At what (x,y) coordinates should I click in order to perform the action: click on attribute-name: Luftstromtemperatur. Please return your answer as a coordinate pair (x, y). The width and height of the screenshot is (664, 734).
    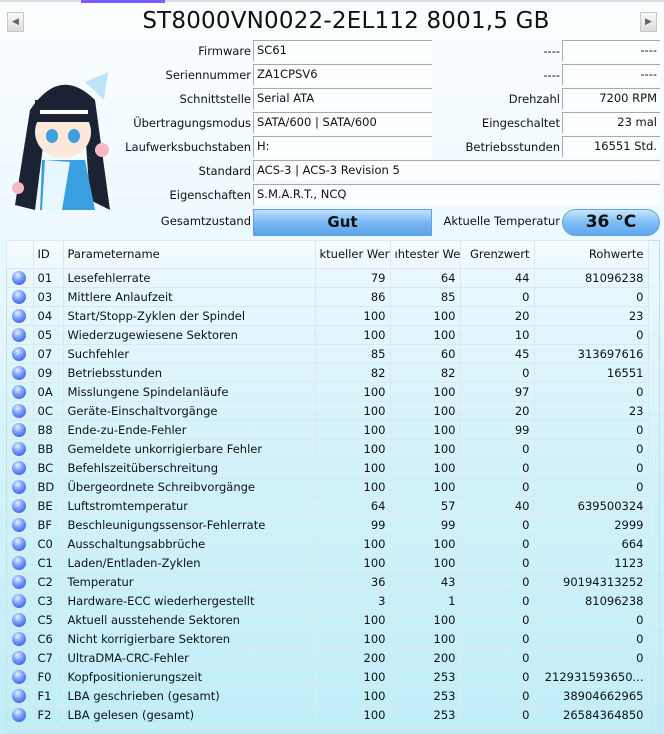
    Looking at the image, I should click on (189, 506).